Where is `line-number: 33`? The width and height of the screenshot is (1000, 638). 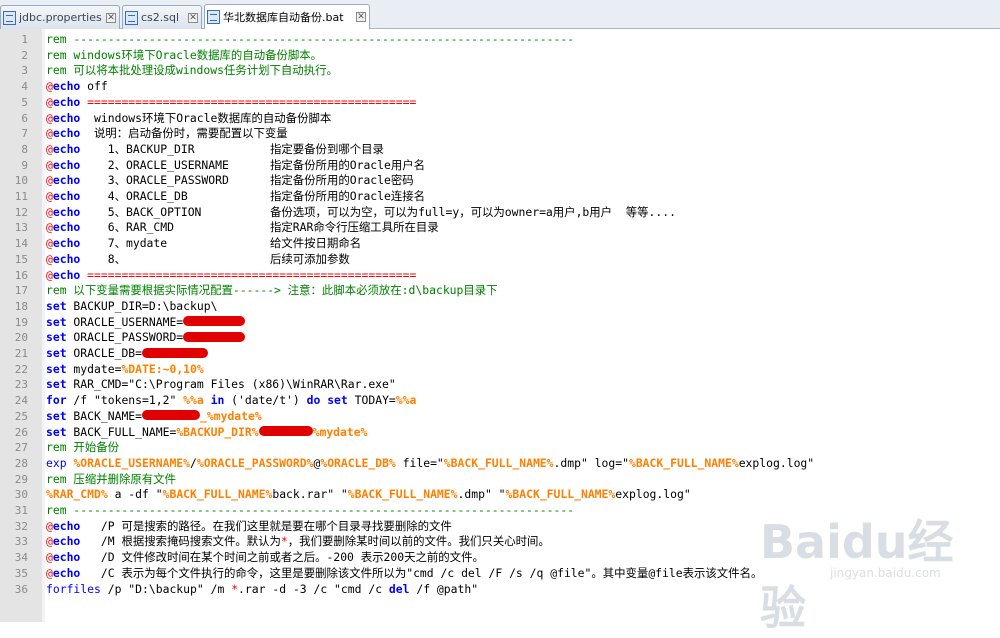
line-number: 33 is located at coordinates (21, 542).